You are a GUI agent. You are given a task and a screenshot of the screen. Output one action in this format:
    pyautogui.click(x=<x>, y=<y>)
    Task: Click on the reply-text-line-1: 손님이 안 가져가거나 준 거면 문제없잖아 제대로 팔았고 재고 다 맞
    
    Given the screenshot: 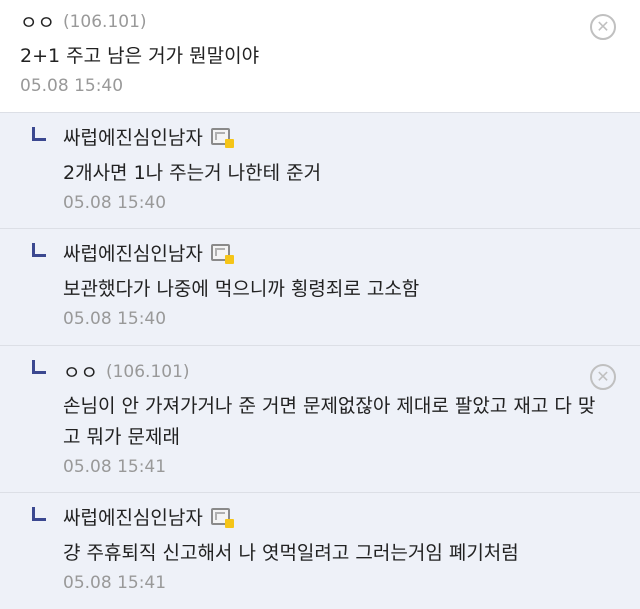 What is the action you would take?
    pyautogui.click(x=329, y=406)
    